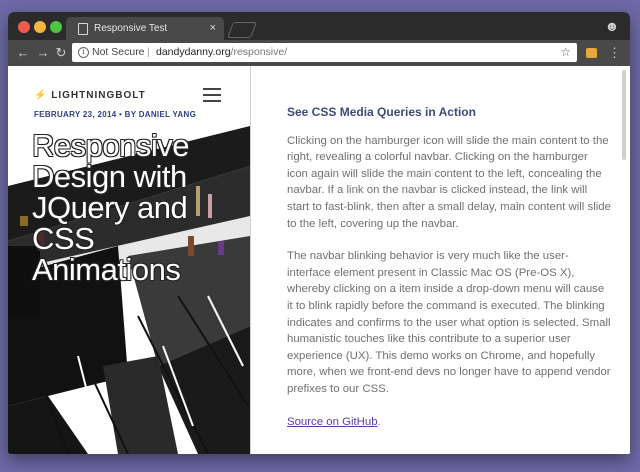  I want to click on maximize-window-button, so click(56, 27).